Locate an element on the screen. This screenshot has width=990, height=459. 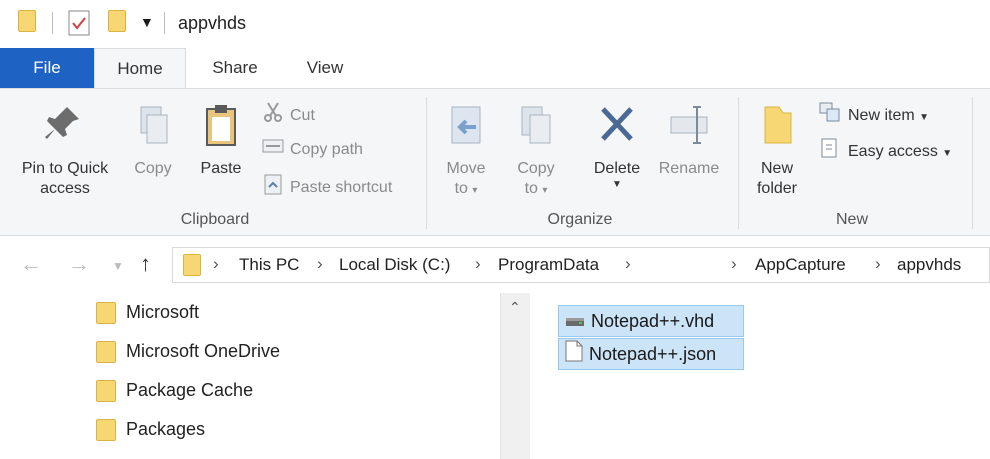
customize-toolbar-icon: ▼ is located at coordinates (147, 22).